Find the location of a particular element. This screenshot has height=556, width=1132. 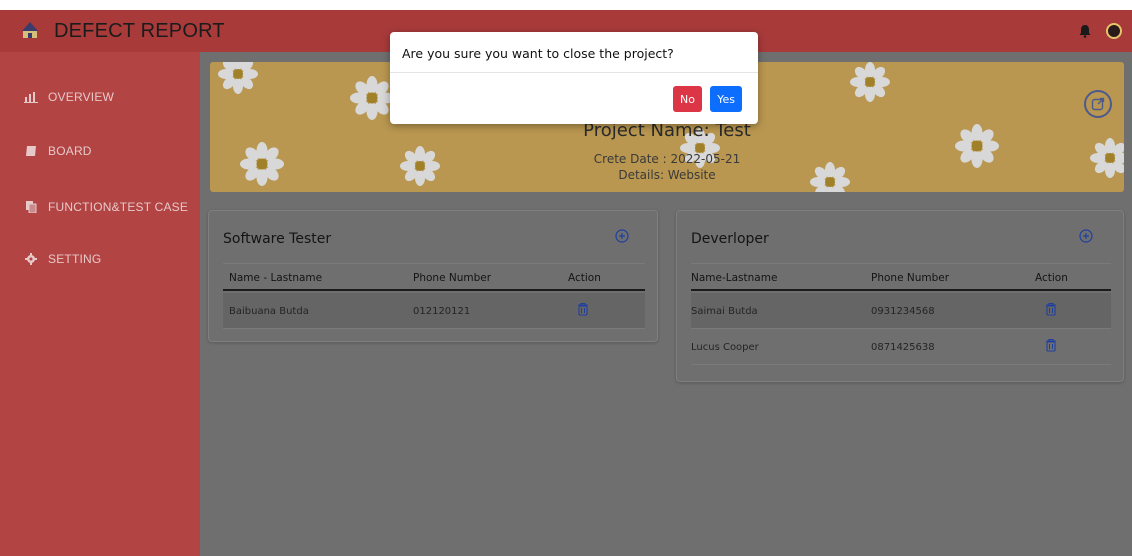

yes-button: Yes is located at coordinates (726, 99).